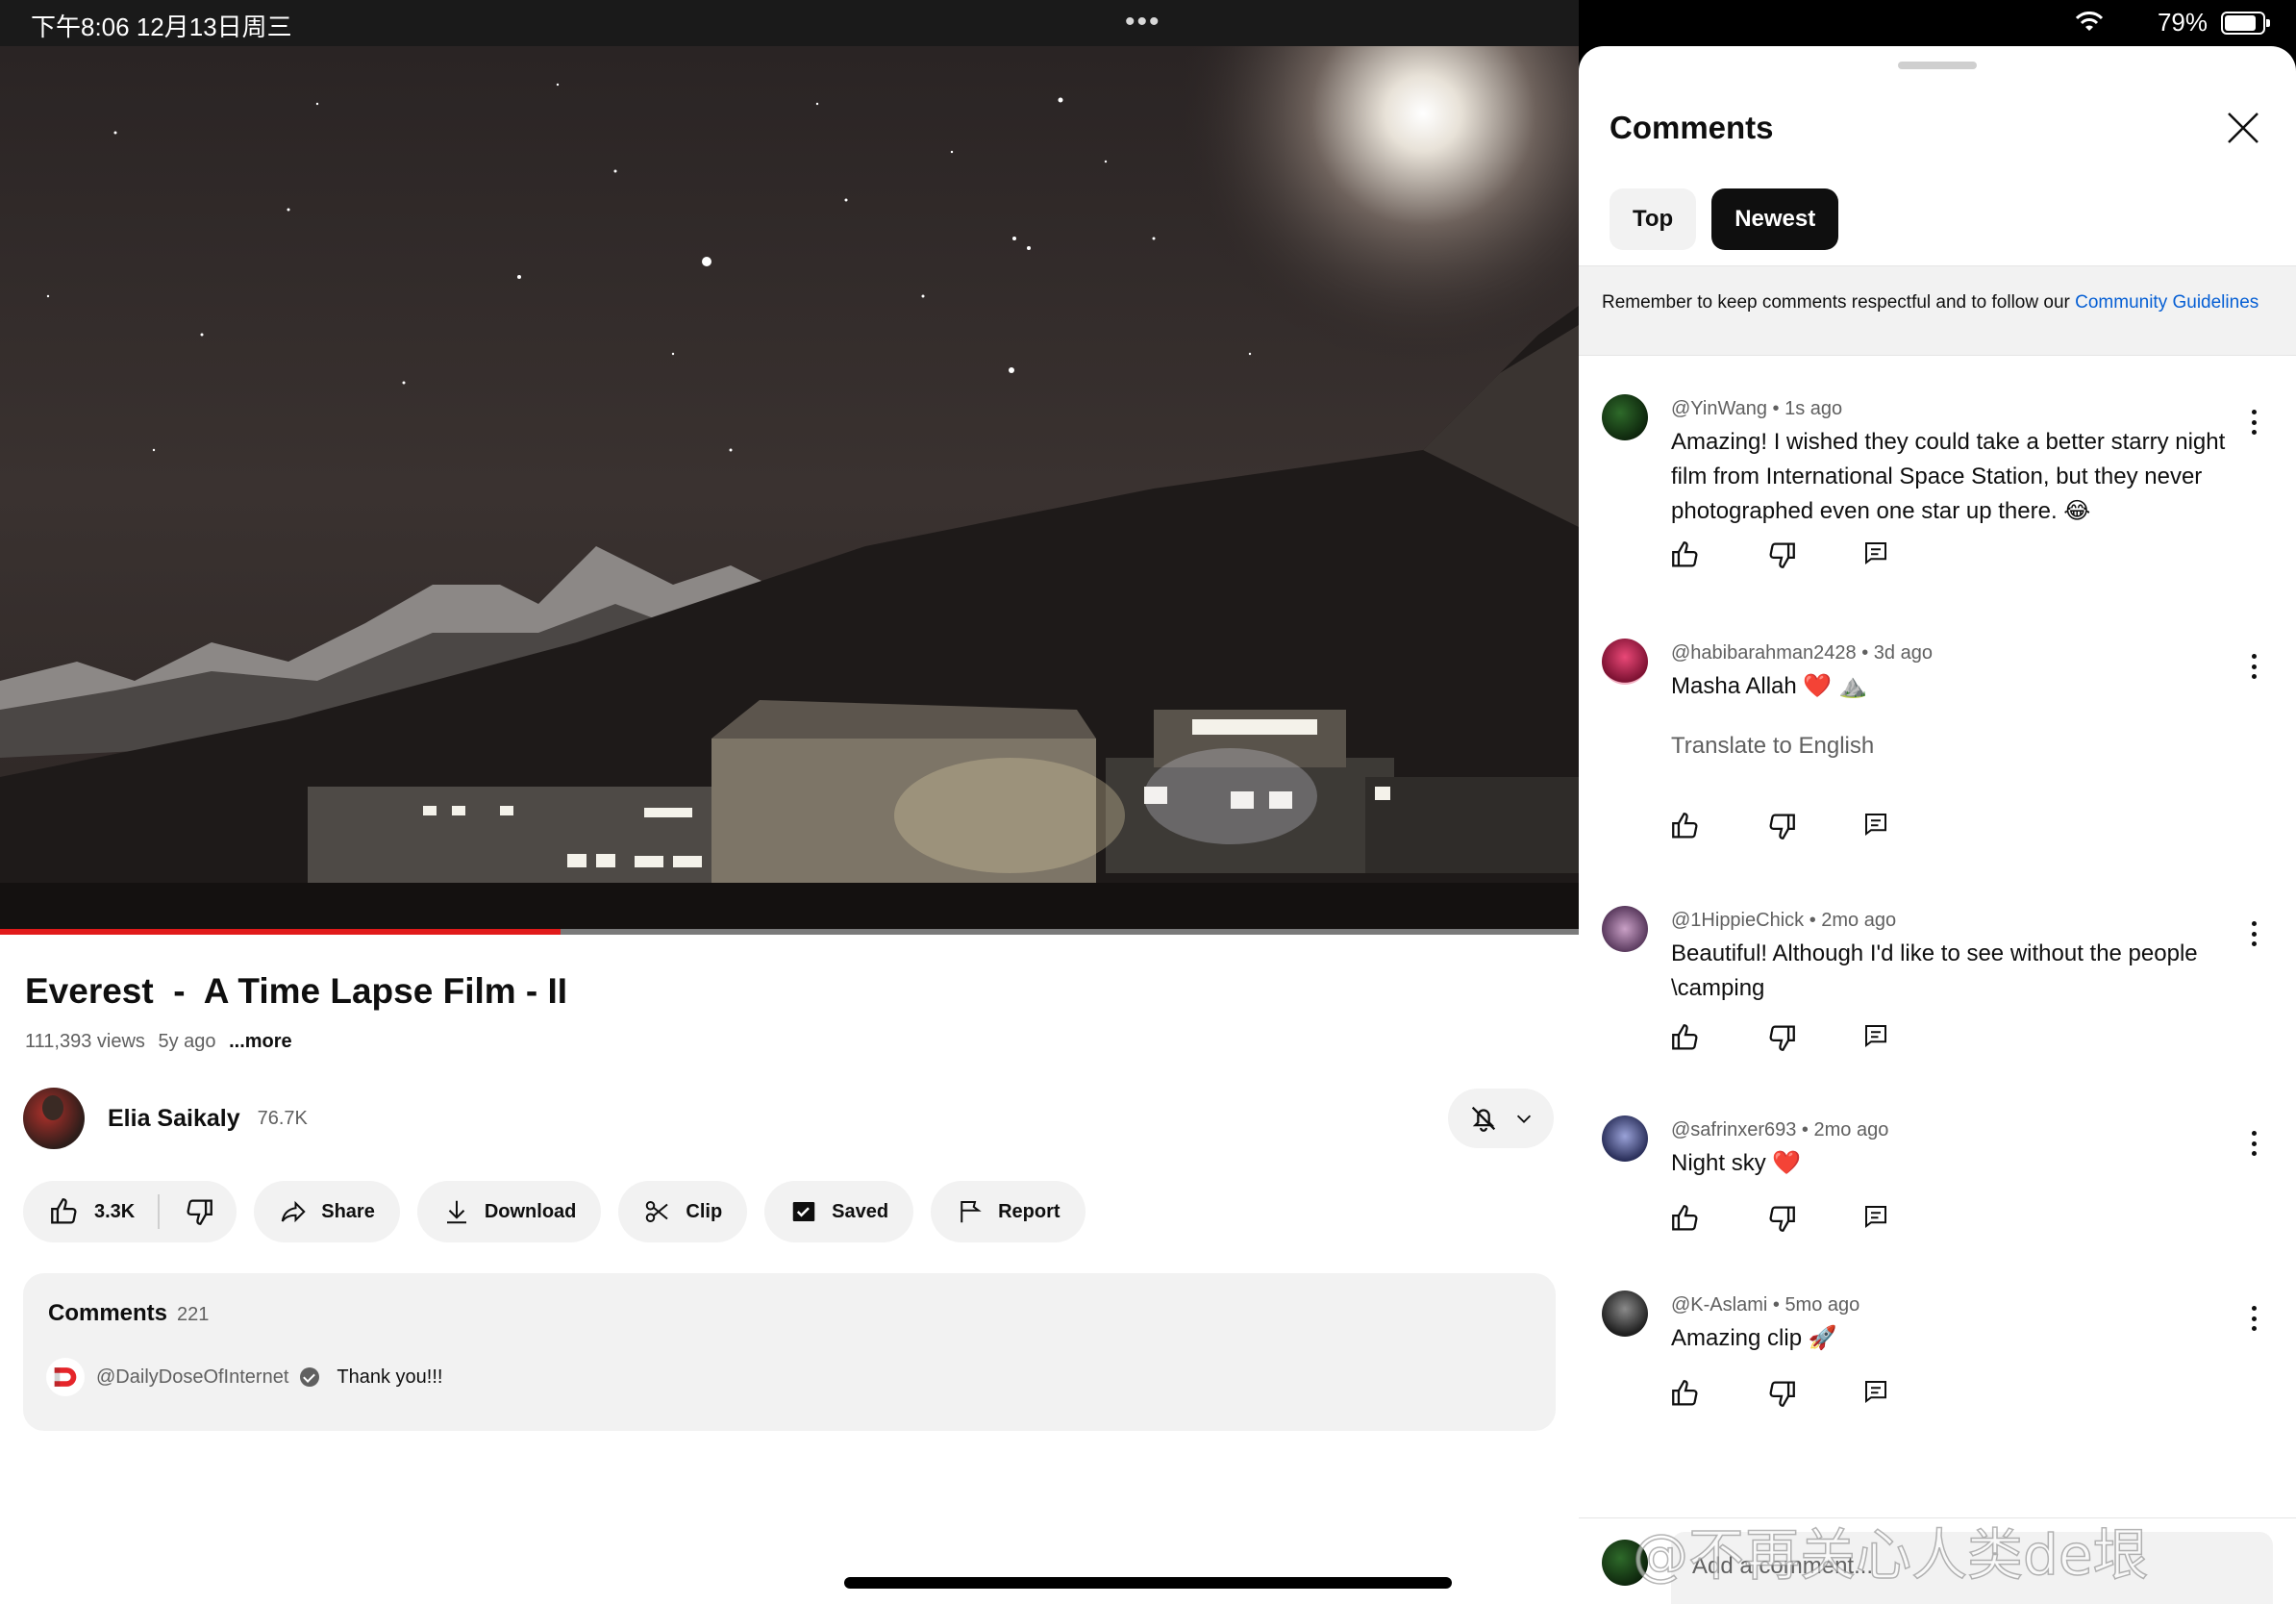 The image size is (2296, 1604). I want to click on chevron-down-icon, so click(1524, 1119).